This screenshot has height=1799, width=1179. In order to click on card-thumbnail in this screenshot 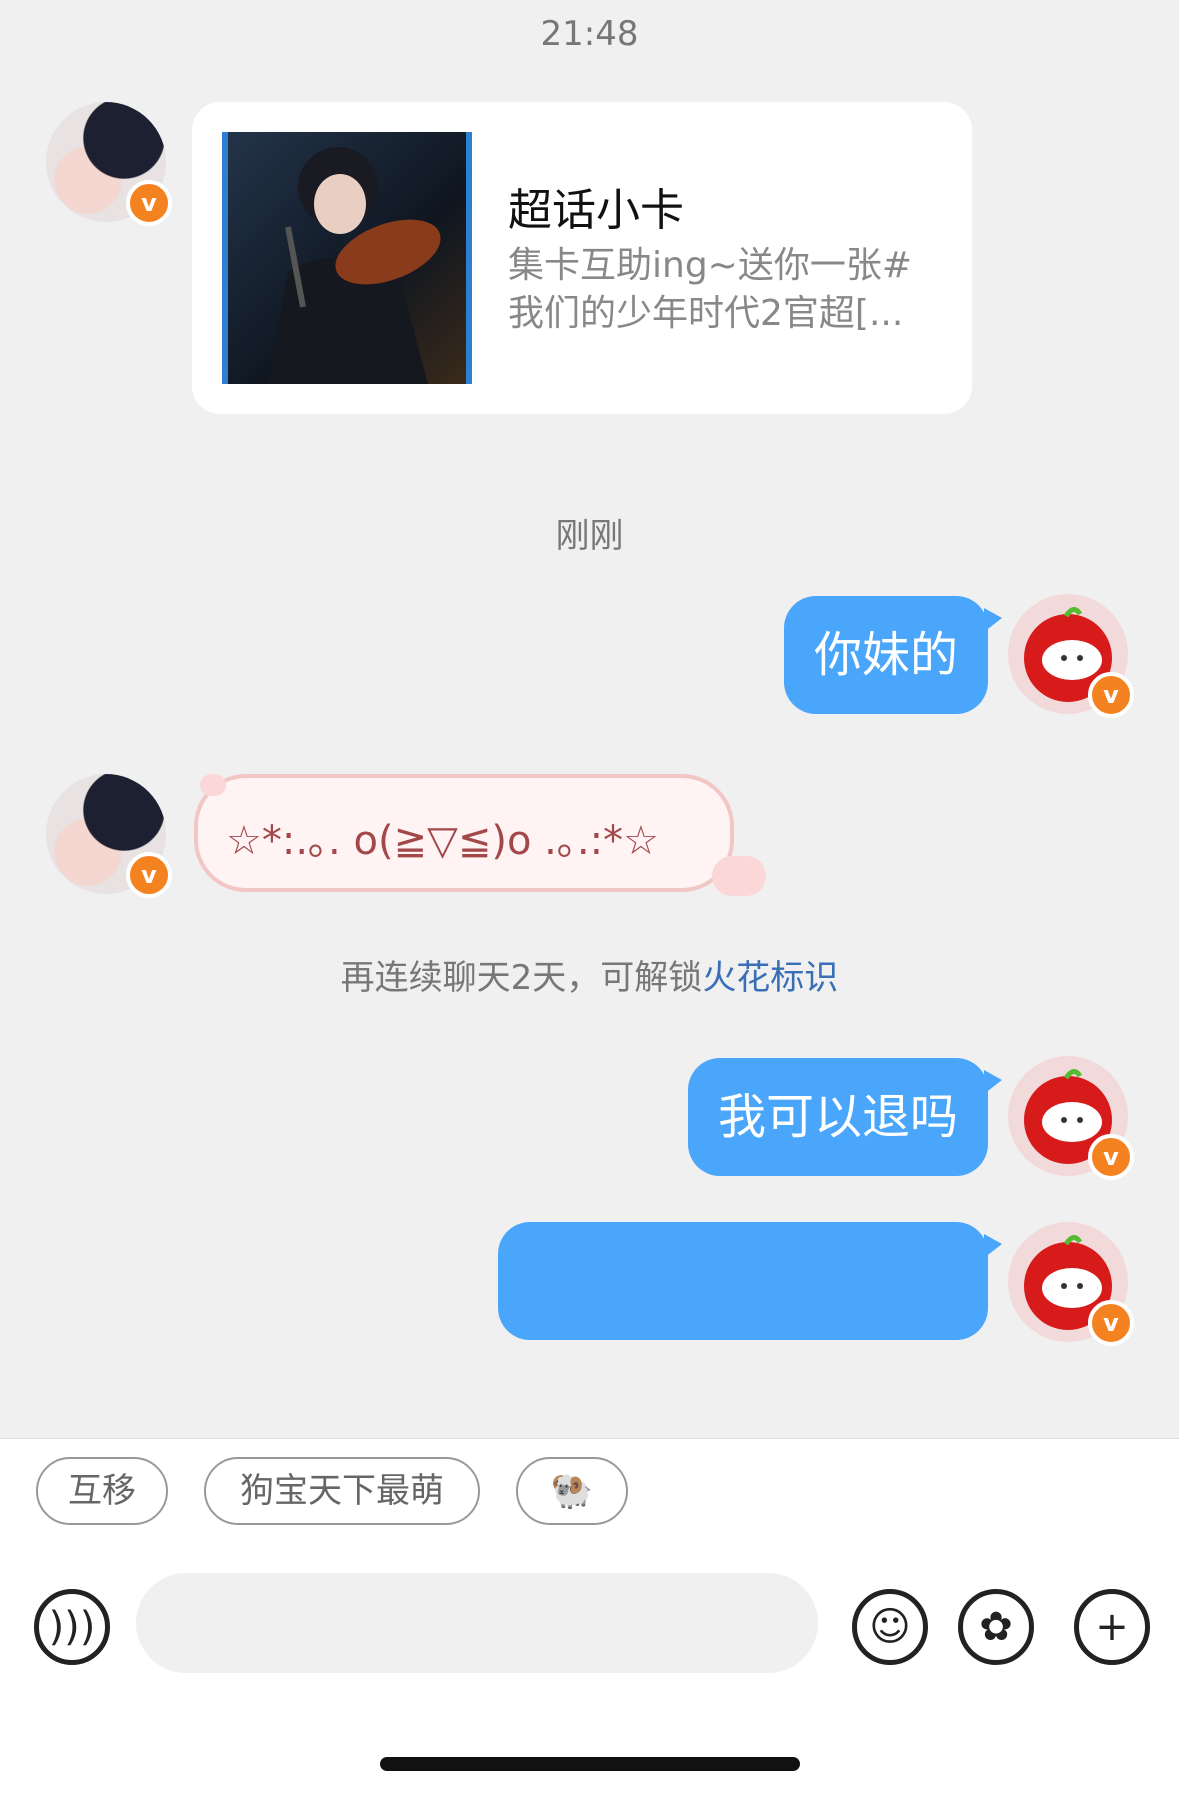, I will do `click(347, 258)`.